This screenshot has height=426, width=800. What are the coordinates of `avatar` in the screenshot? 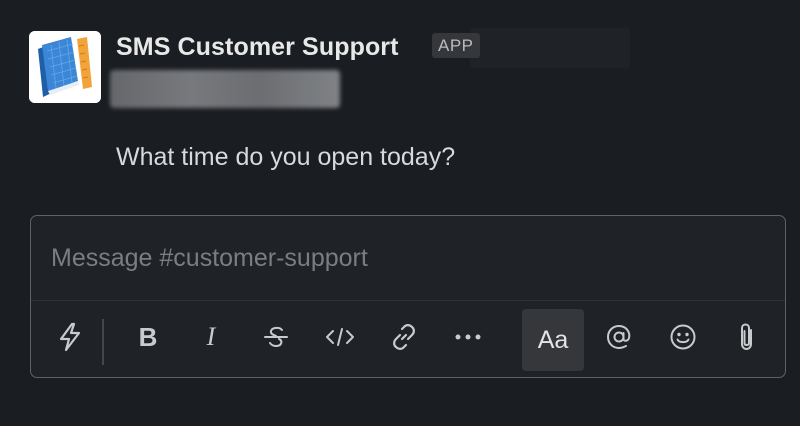 It's located at (65, 67).